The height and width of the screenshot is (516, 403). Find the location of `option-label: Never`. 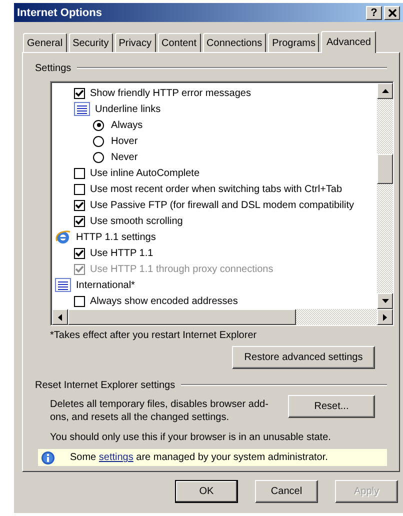

option-label: Never is located at coordinates (124, 157).